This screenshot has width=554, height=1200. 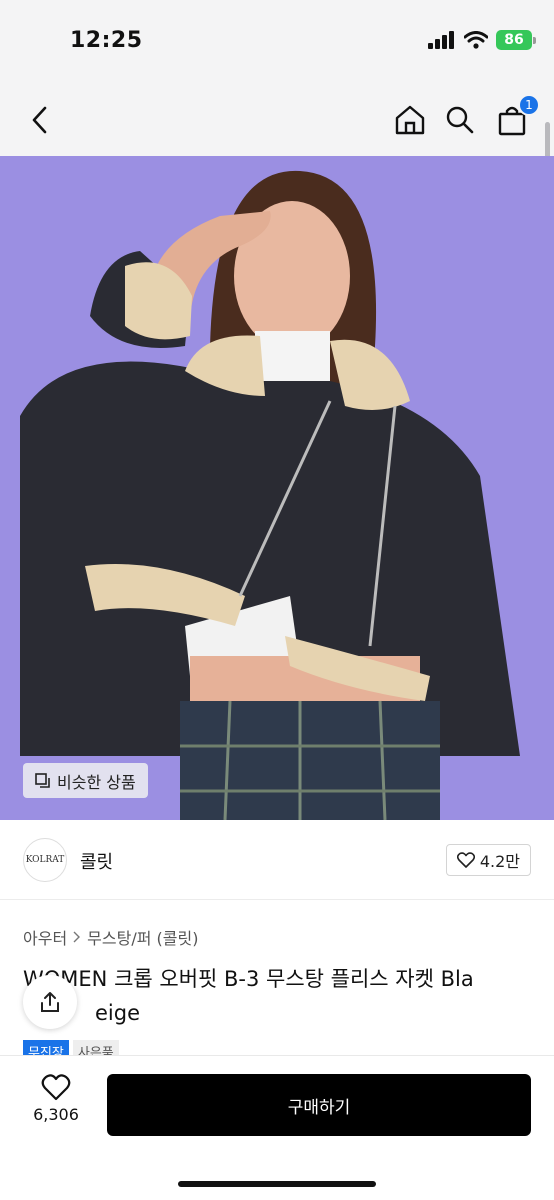 I want to click on back-button, so click(x=40, y=120).